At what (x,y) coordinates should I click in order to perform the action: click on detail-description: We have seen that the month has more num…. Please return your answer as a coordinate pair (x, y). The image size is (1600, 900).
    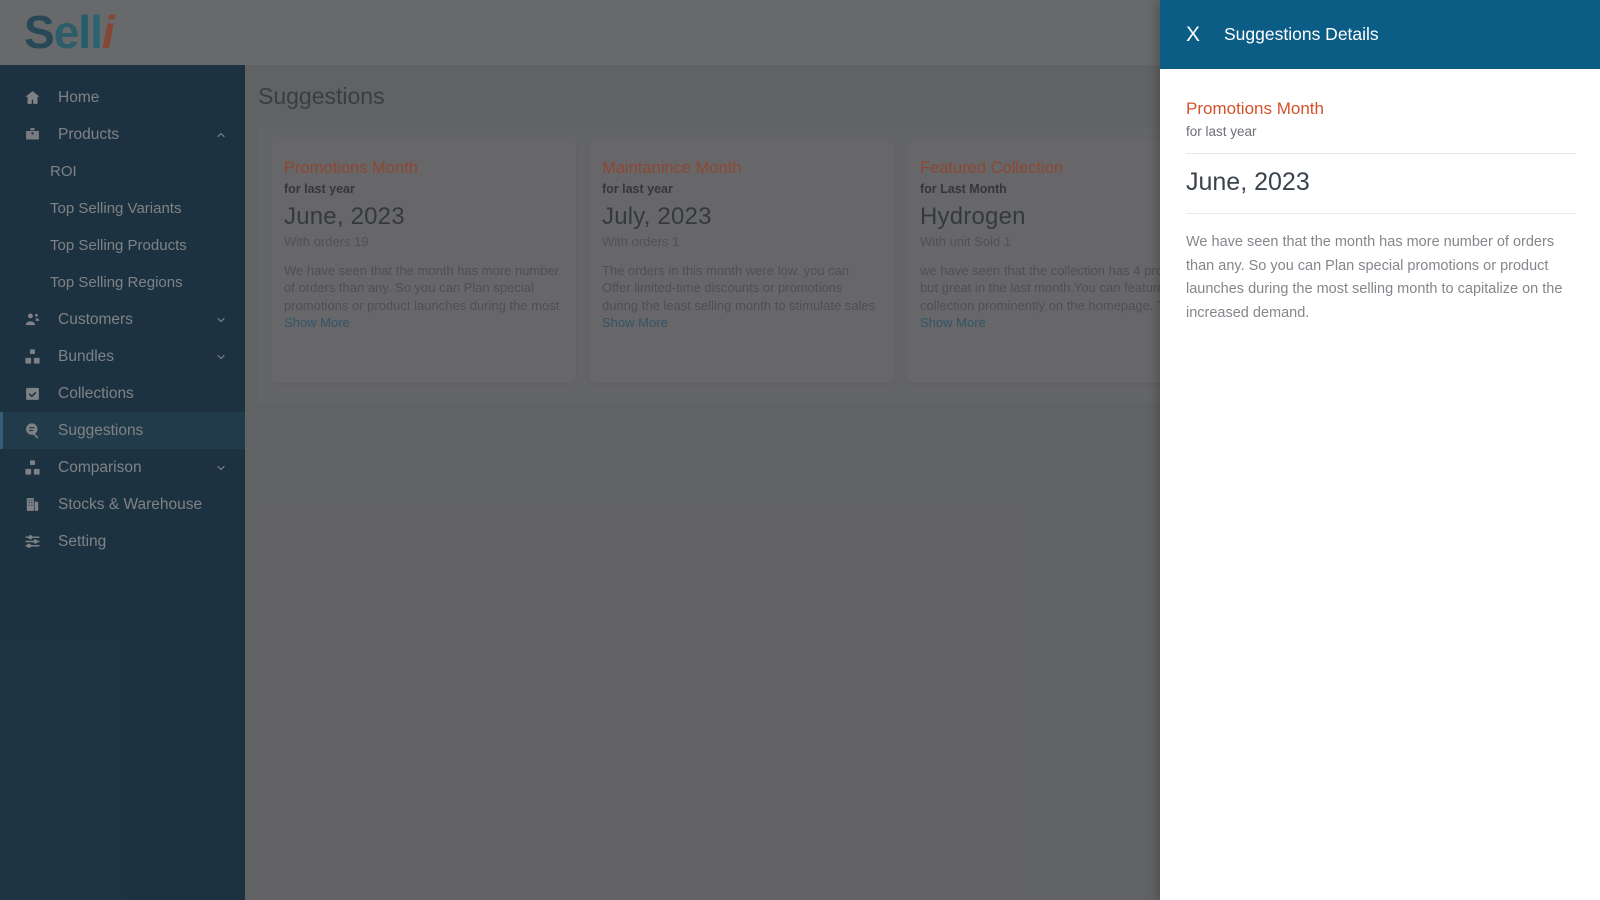
    Looking at the image, I should click on (1374, 277).